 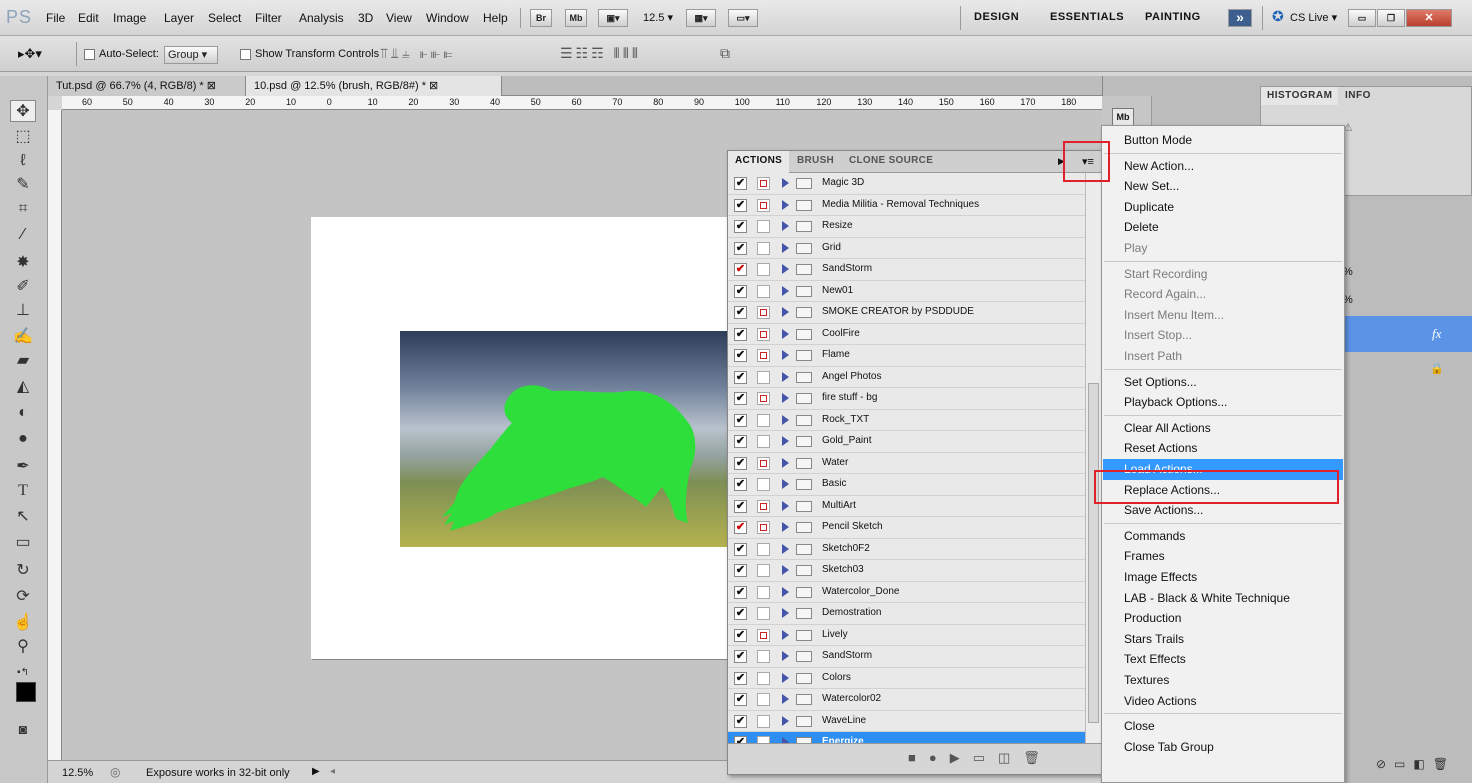 I want to click on align-buttons-icon: ⫪⫫⫨ ⊩⊪⊫, so click(x=418, y=53).